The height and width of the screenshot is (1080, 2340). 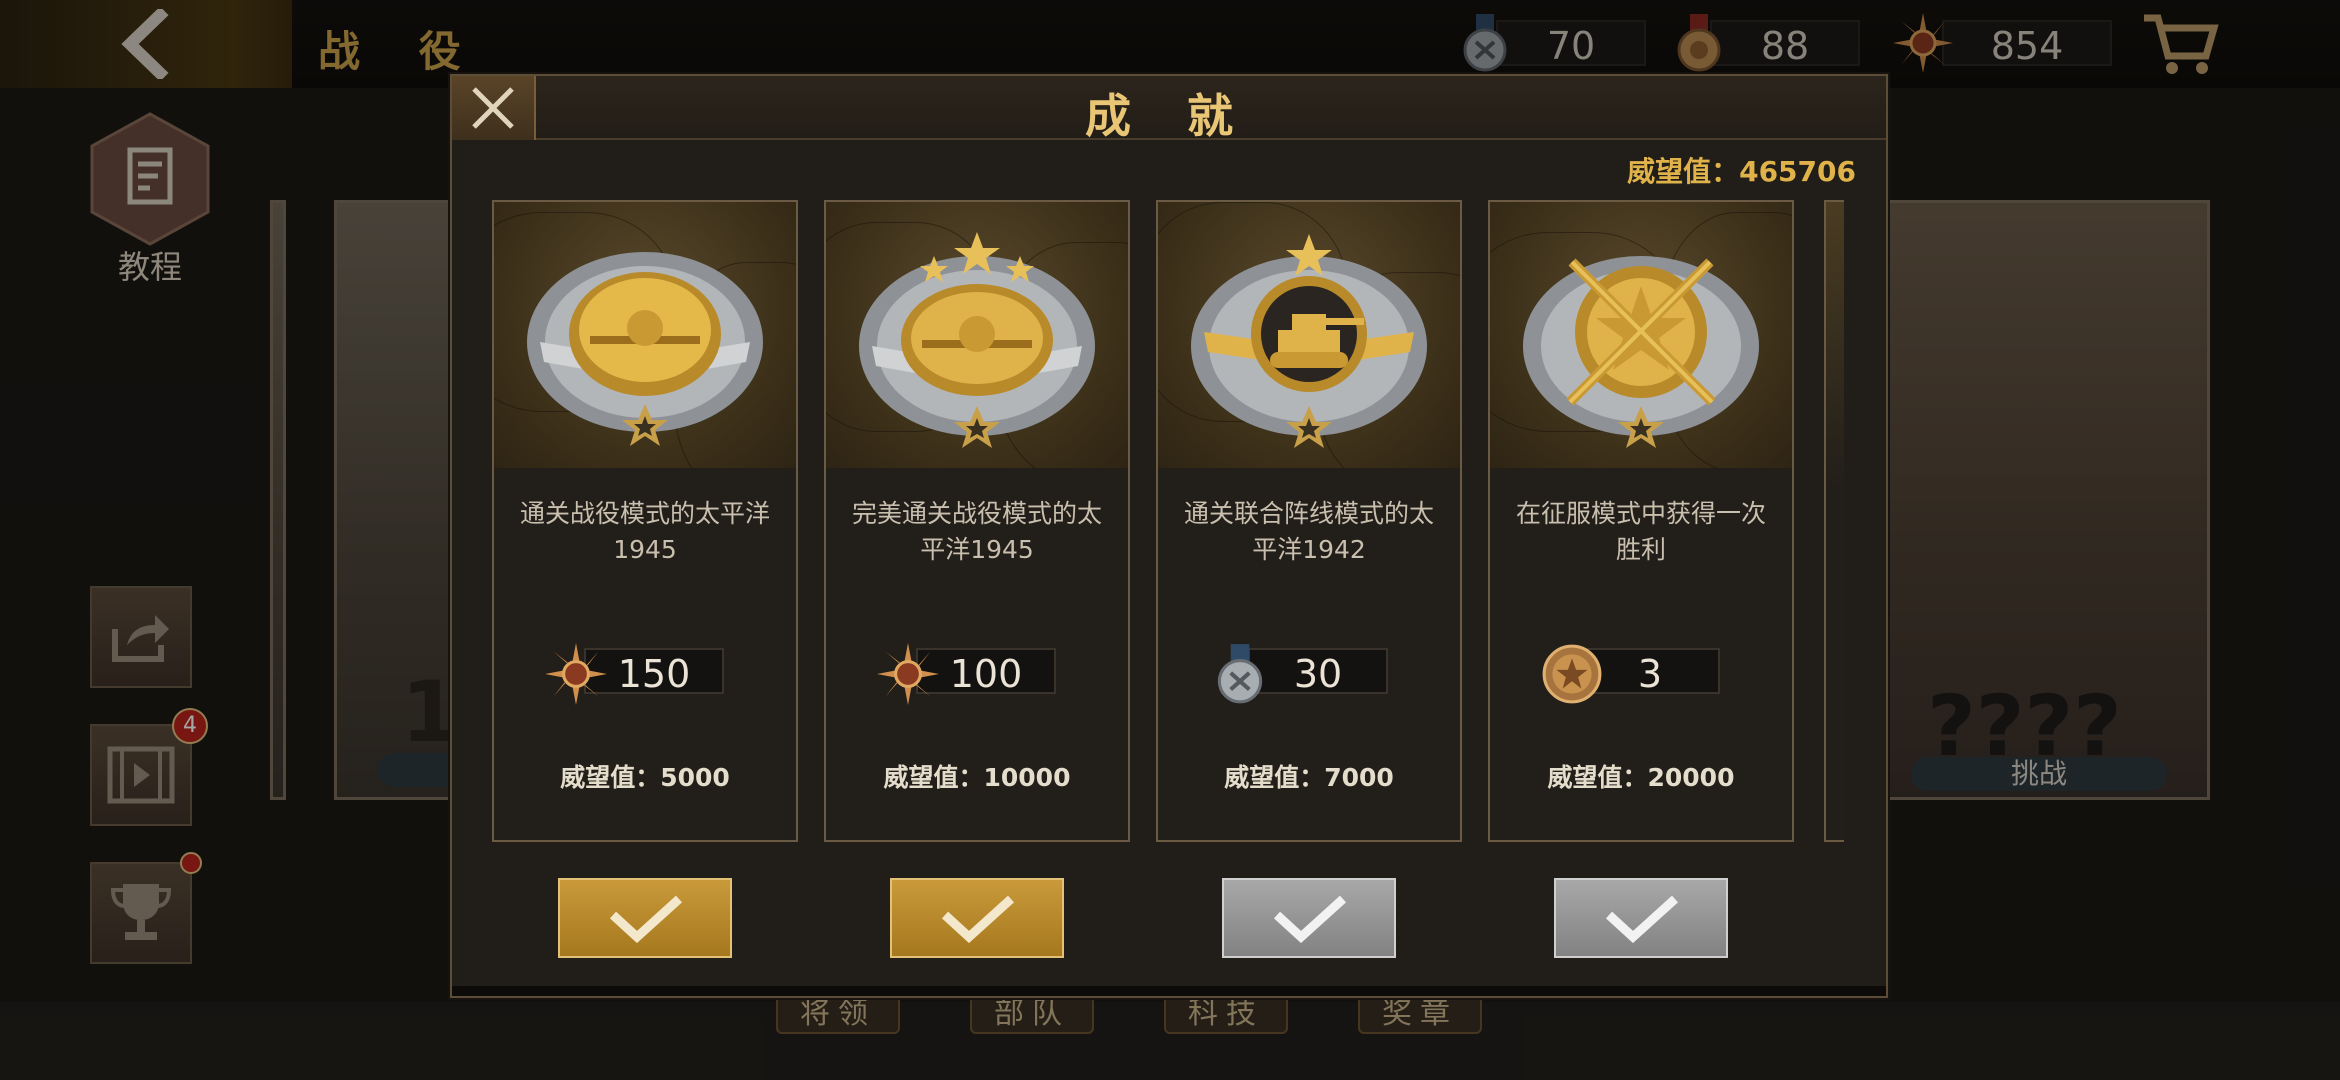 I want to click on achievement-description: 在征服模式中获得一次 胜利, so click(x=1641, y=532).